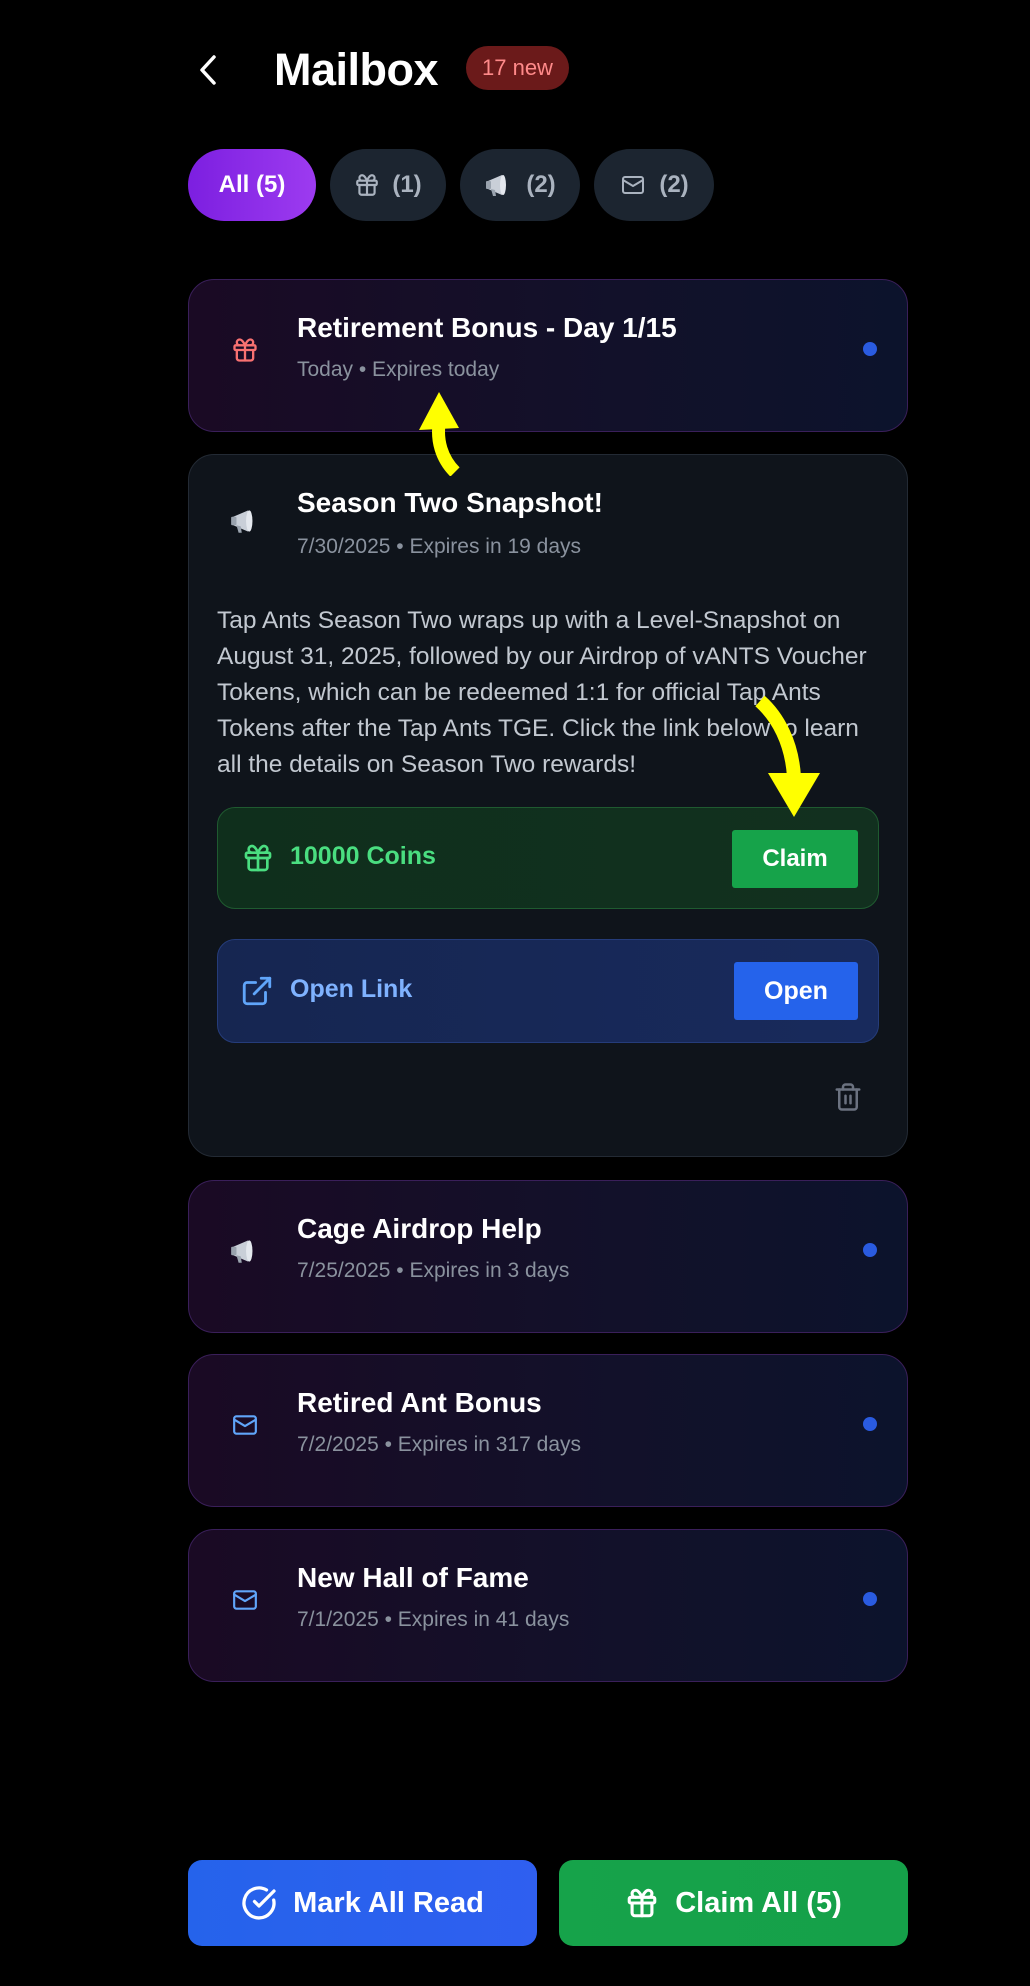 Image resolution: width=1030 pixels, height=1986 pixels. Describe the element at coordinates (674, 184) in the screenshot. I see `filter-mail-label: (2)` at that location.